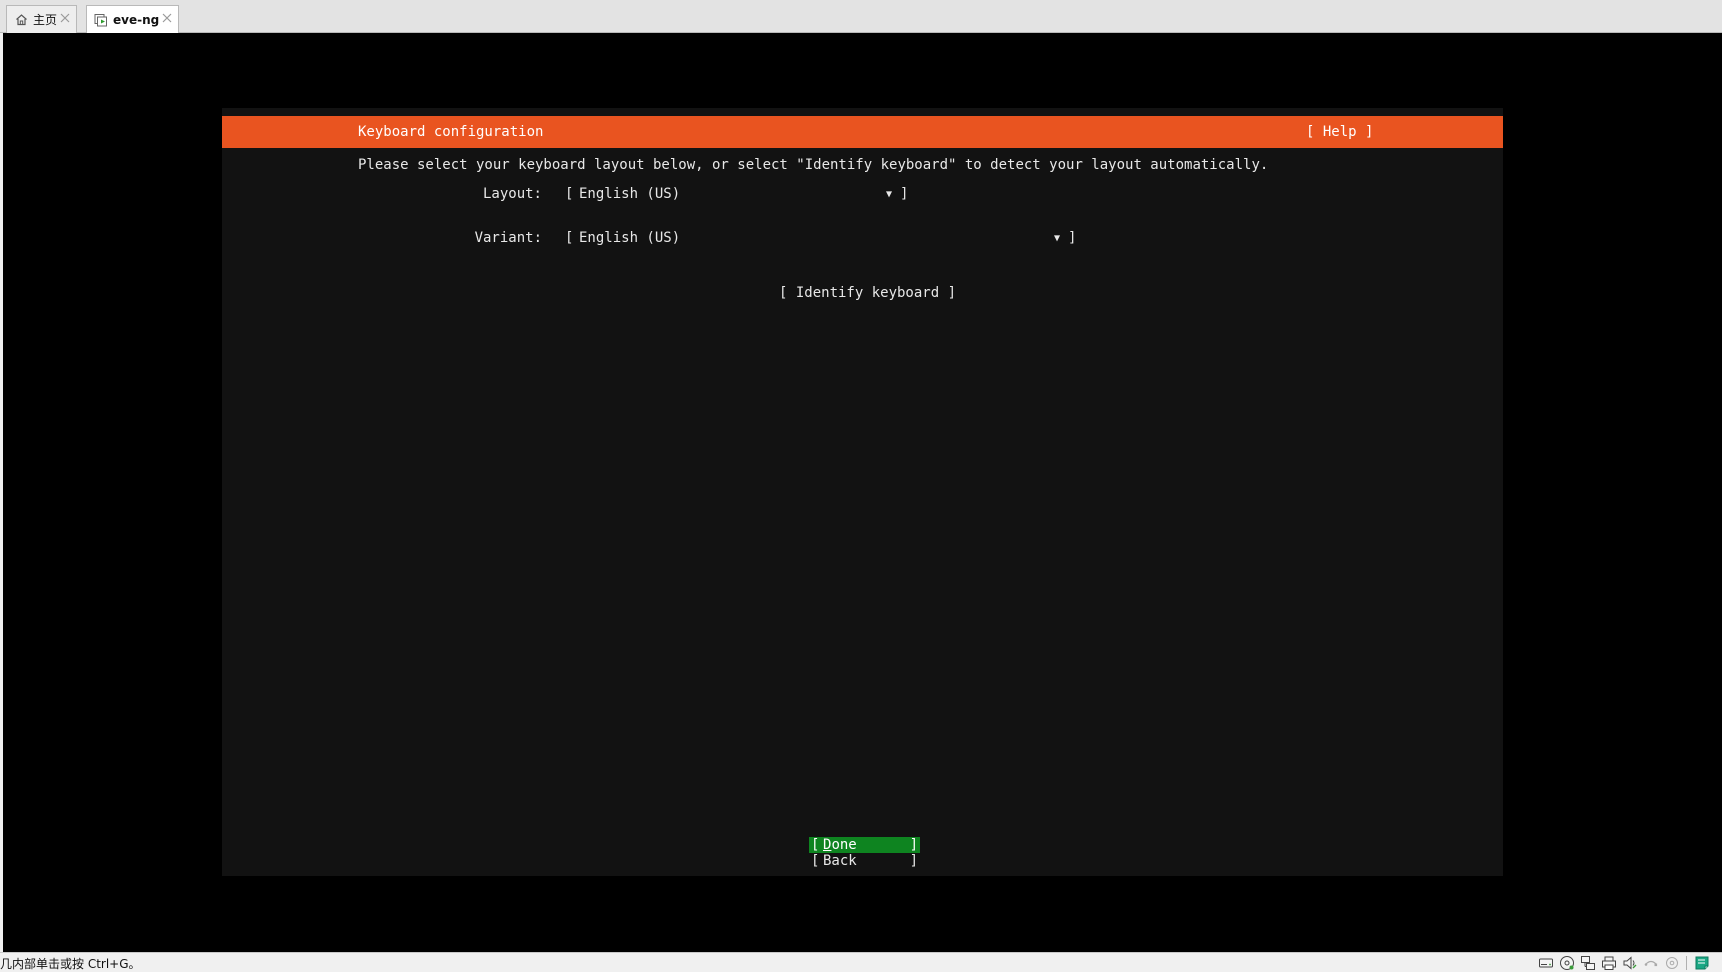  I want to click on back-button: [ Back ], so click(864, 861).